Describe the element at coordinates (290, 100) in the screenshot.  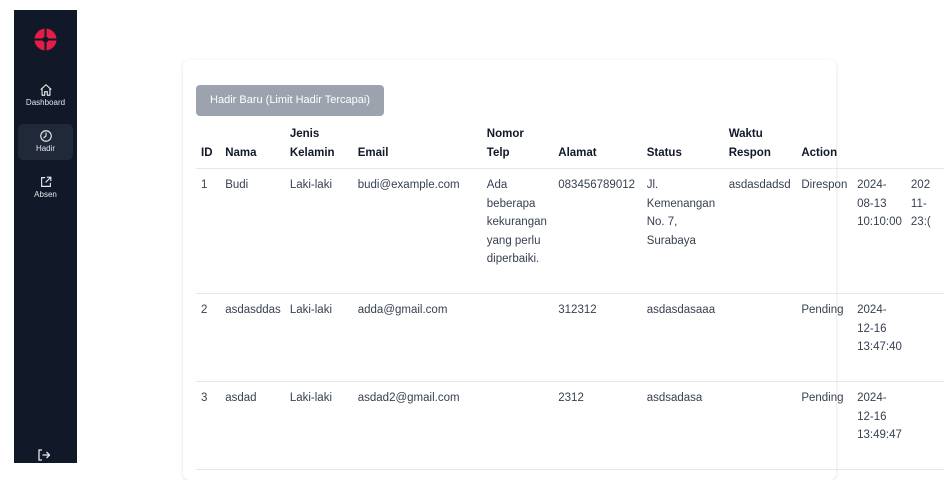
I see `new-hadir-button: Hadir Baru (Limit Hadir Tercapai)` at that location.